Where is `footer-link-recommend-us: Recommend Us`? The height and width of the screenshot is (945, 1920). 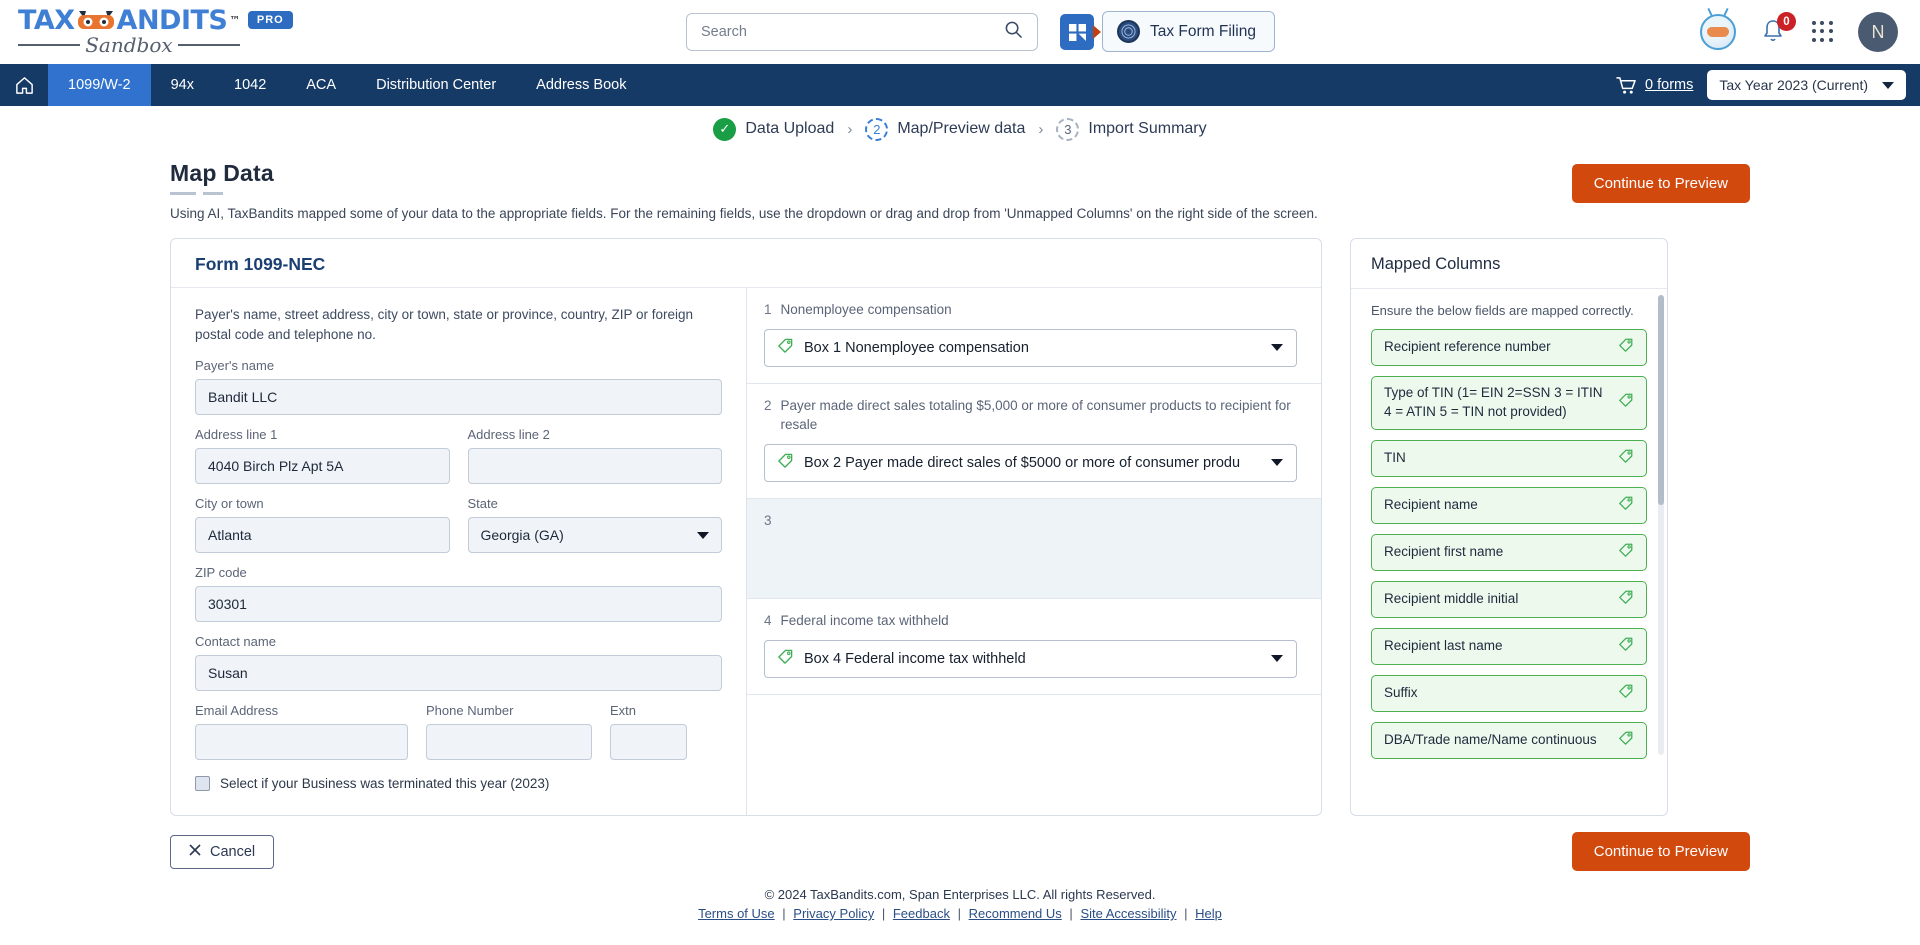 footer-link-recommend-us: Recommend Us is located at coordinates (1015, 913).